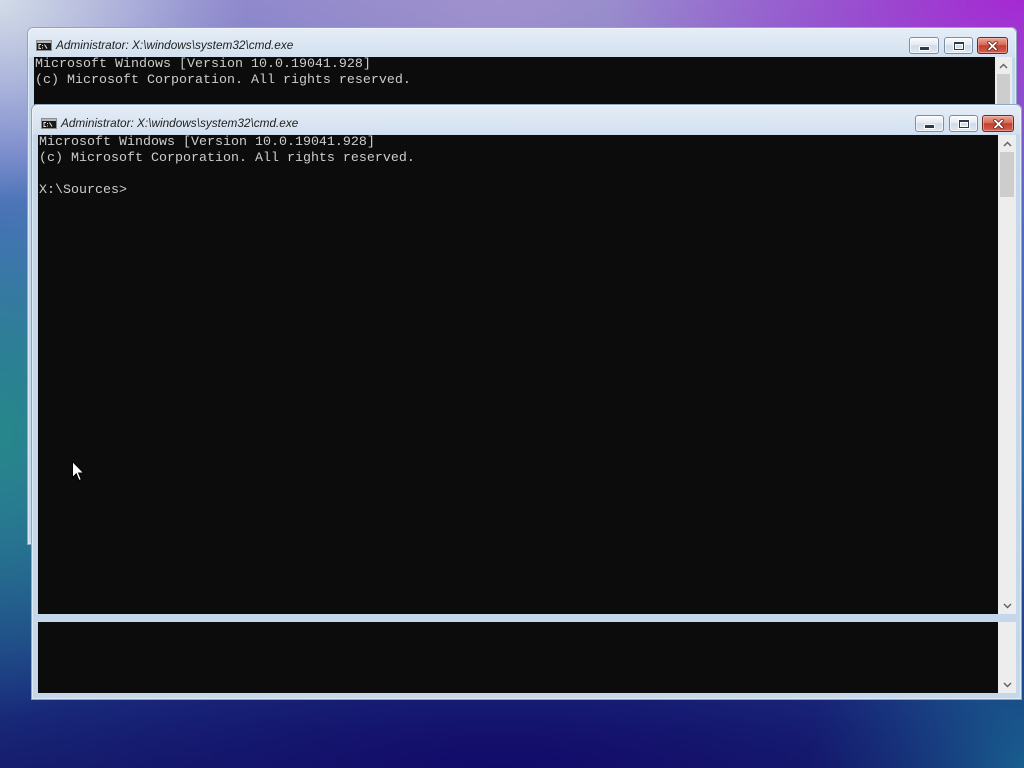 This screenshot has width=1024, height=768. Describe the element at coordinates (518, 191) in the screenshot. I see `command-prompt: X:\Sources>` at that location.